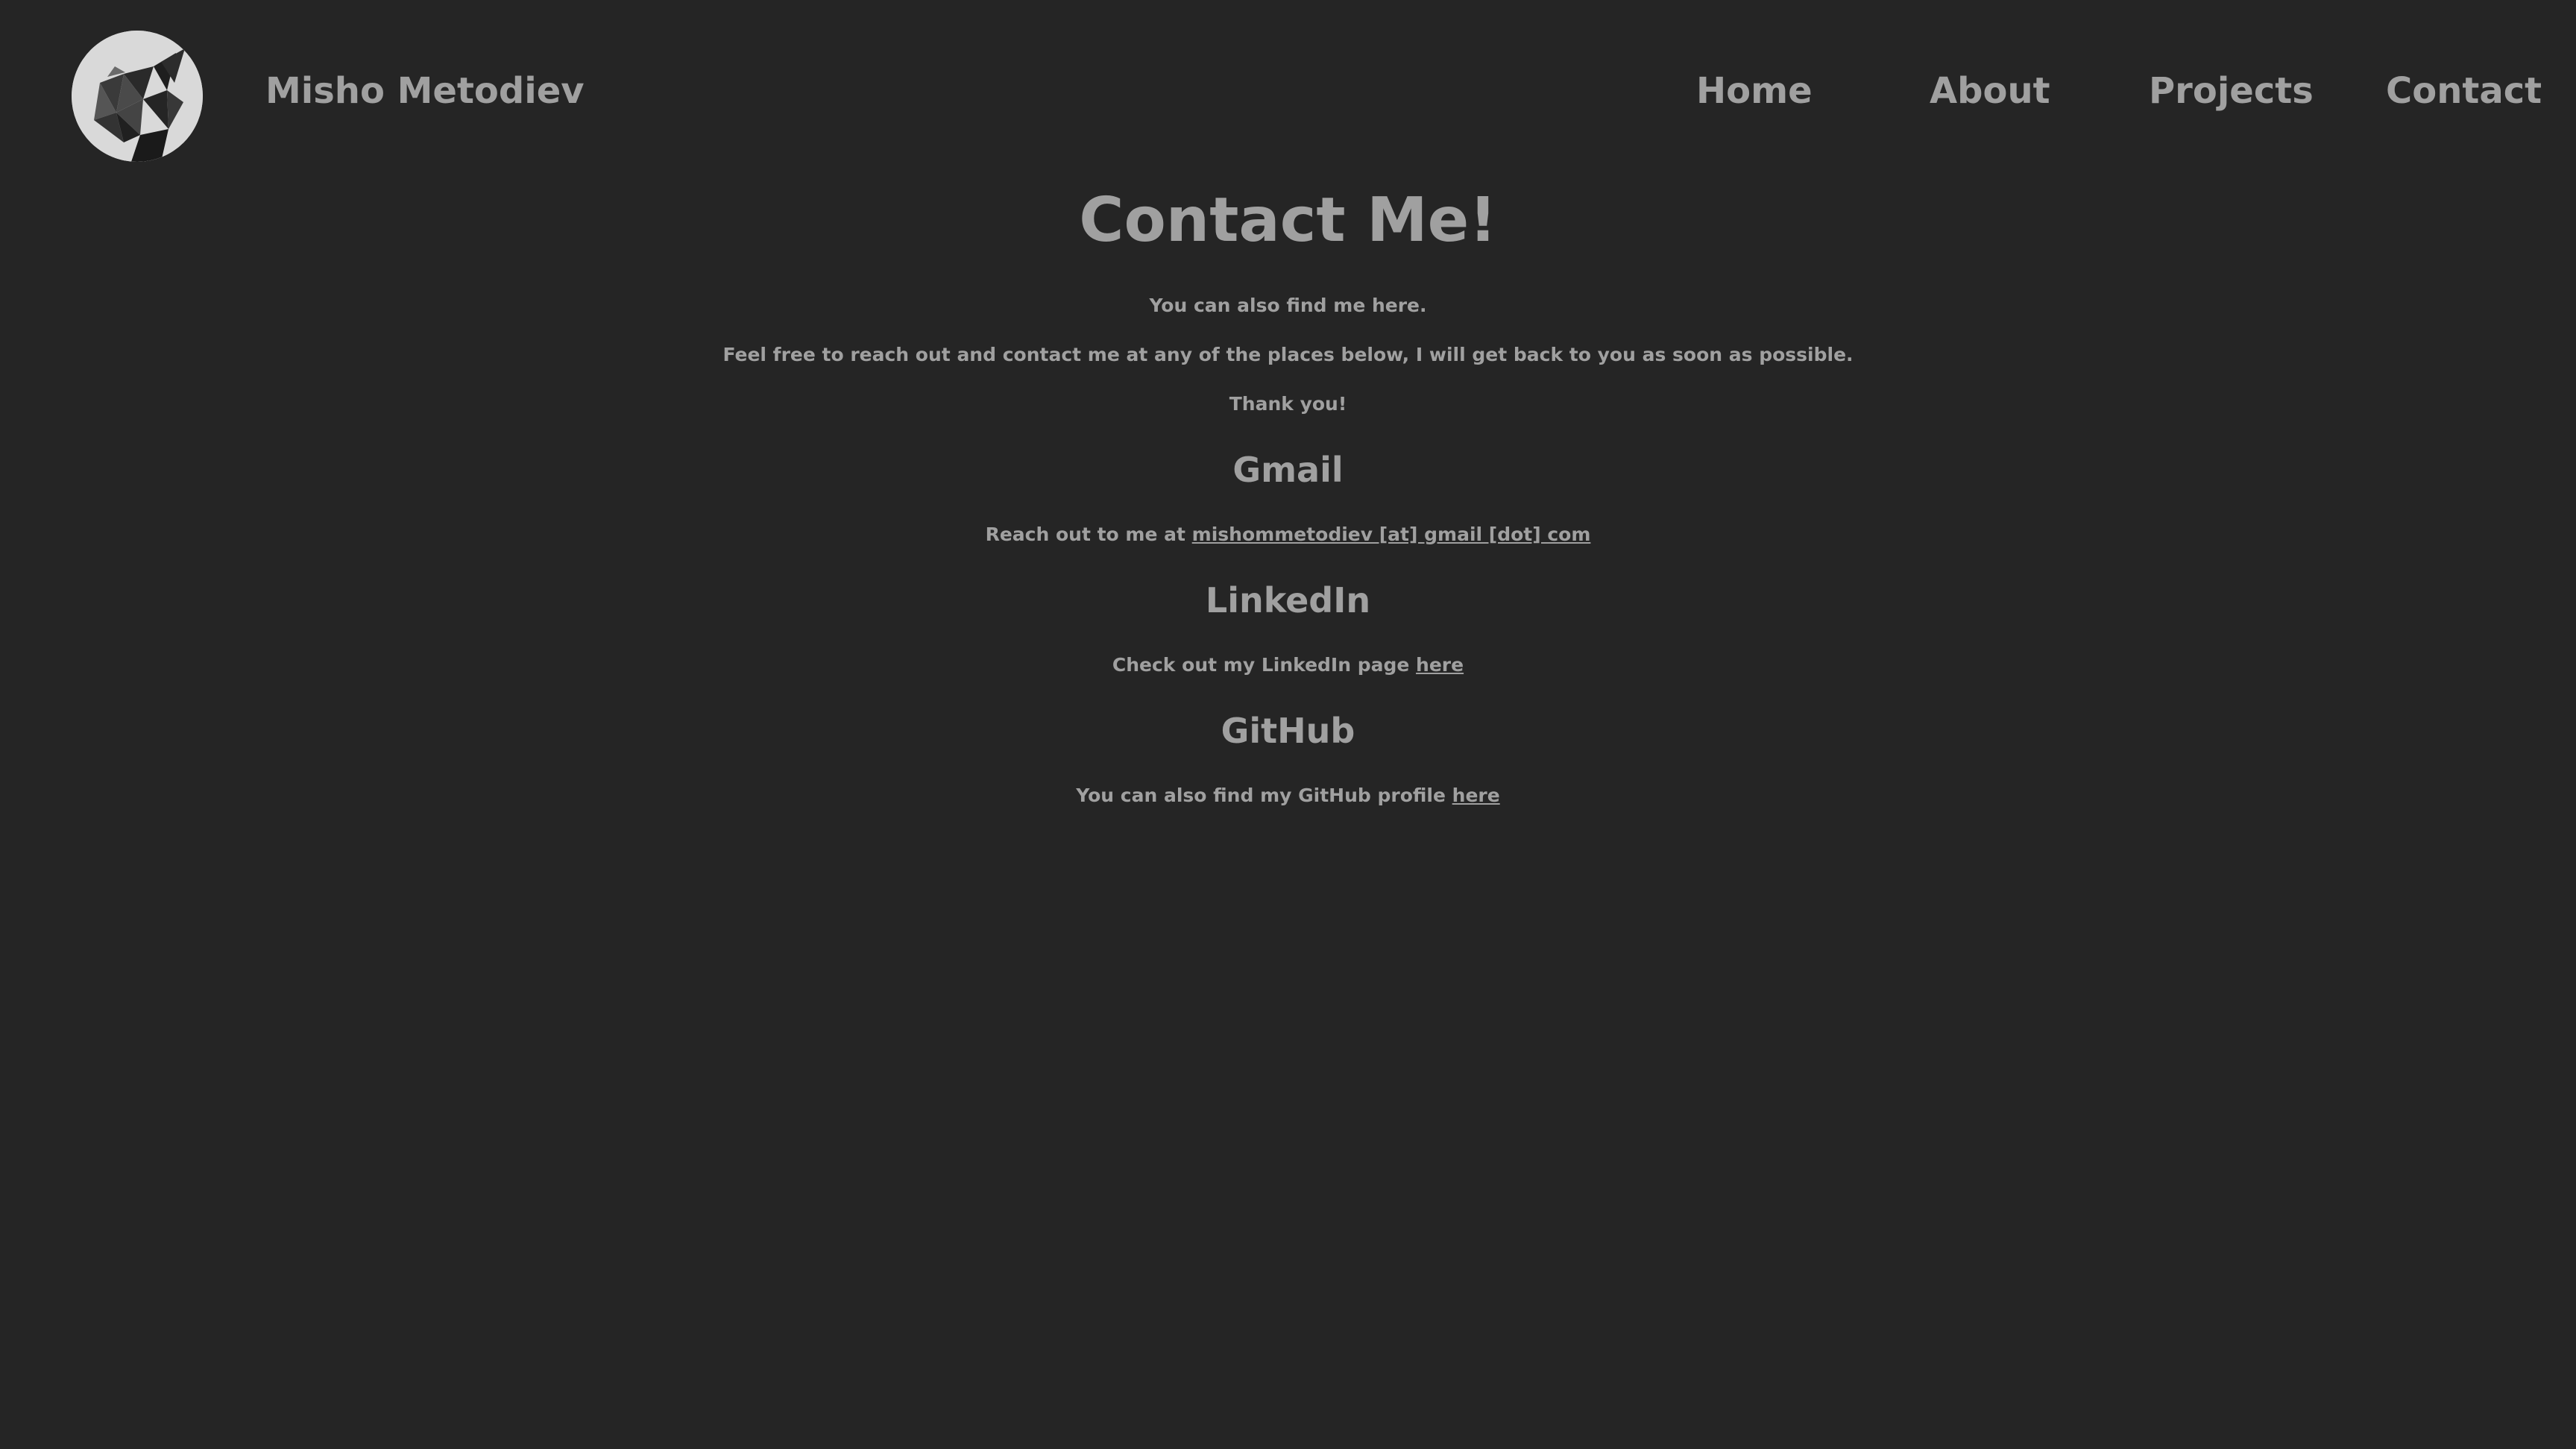 Image resolution: width=2576 pixels, height=1449 pixels. Describe the element at coordinates (1088, 534) in the screenshot. I see `gmail-text: Reach out to me at` at that location.